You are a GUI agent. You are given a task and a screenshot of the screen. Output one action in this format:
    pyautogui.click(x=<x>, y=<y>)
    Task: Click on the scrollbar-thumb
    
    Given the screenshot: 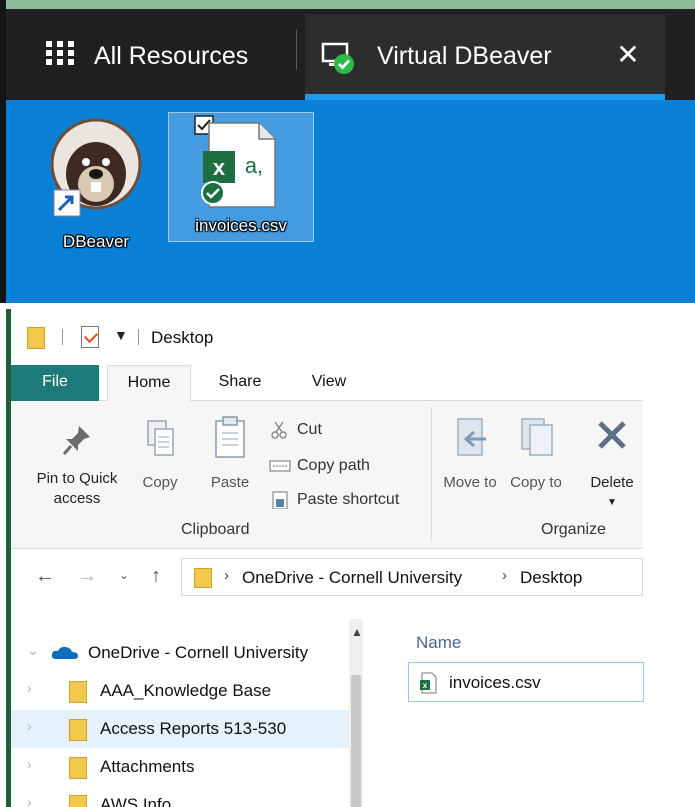 What is the action you would take?
    pyautogui.click(x=356, y=741)
    